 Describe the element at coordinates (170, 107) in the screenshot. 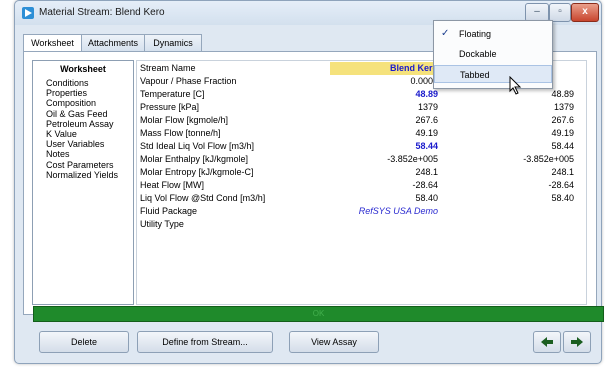

I see `row-label: Pressure [kPa]` at that location.